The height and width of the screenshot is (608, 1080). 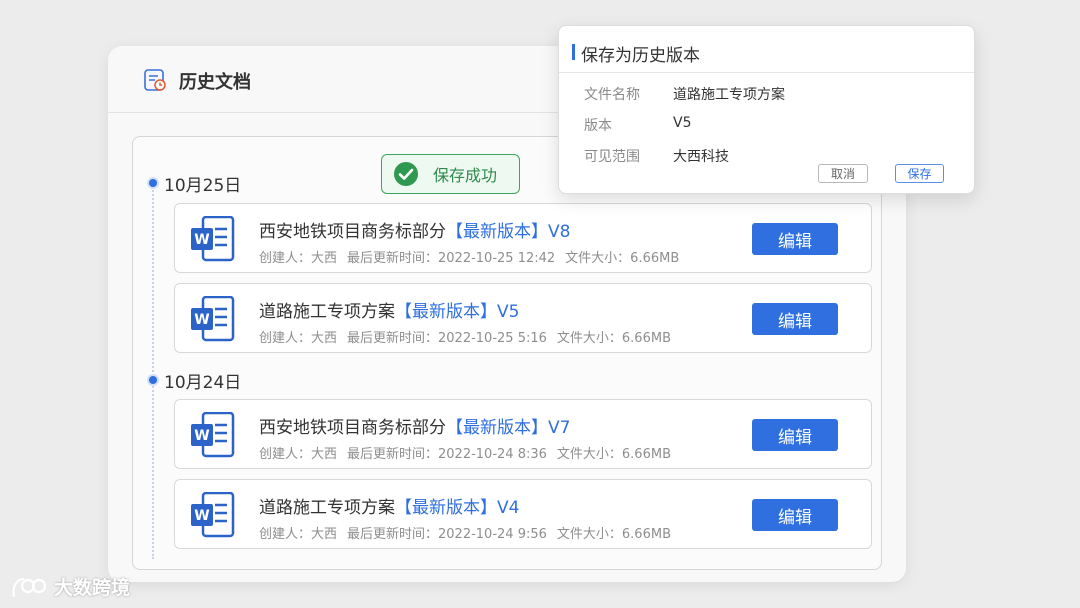 I want to click on visibility-label: 可见范围, so click(x=612, y=157).